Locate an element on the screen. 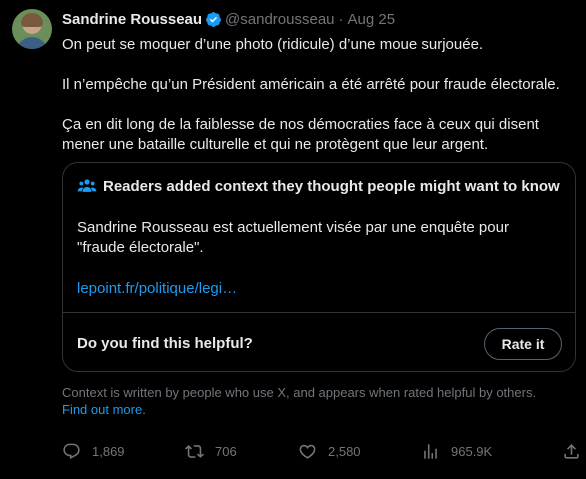 This screenshot has height=479, width=586. views-button: 965.9K is located at coordinates (456, 451).